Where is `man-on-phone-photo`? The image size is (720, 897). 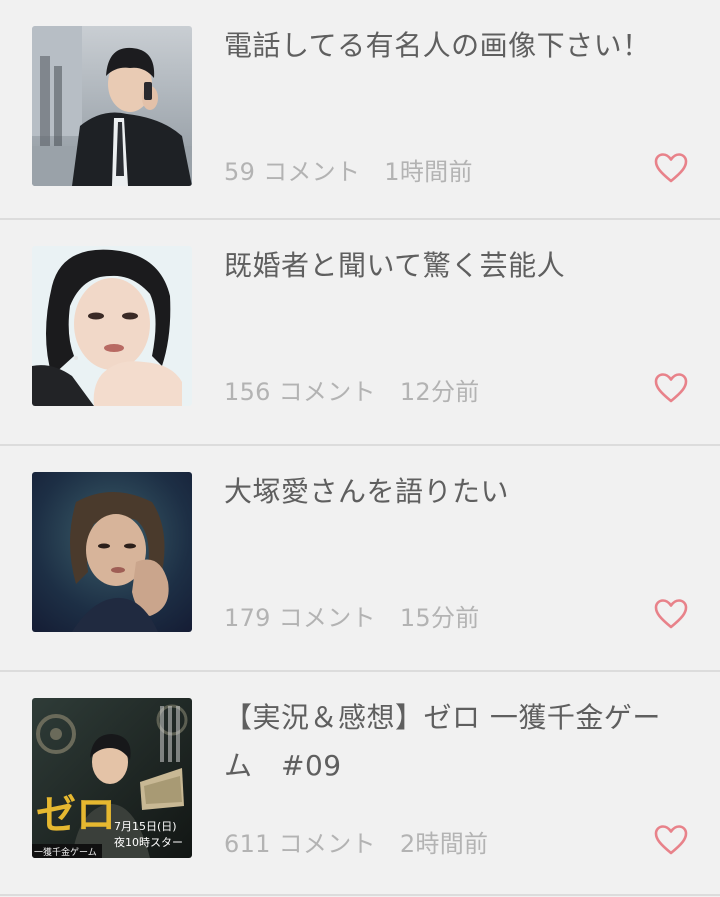 man-on-phone-photo is located at coordinates (112, 106).